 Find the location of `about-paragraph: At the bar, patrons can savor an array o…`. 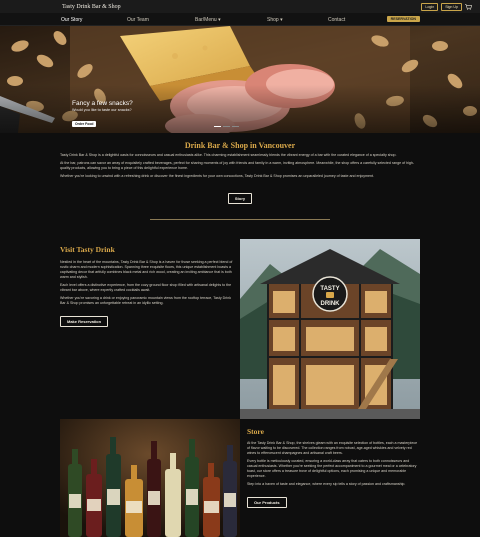

about-paragraph: At the bar, patrons can savor an array o… is located at coordinates (237, 165).